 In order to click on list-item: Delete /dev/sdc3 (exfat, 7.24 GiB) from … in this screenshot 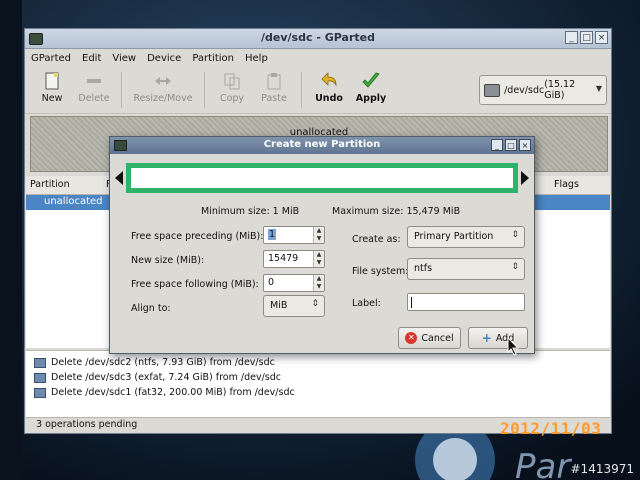, I will do `click(318, 377)`.